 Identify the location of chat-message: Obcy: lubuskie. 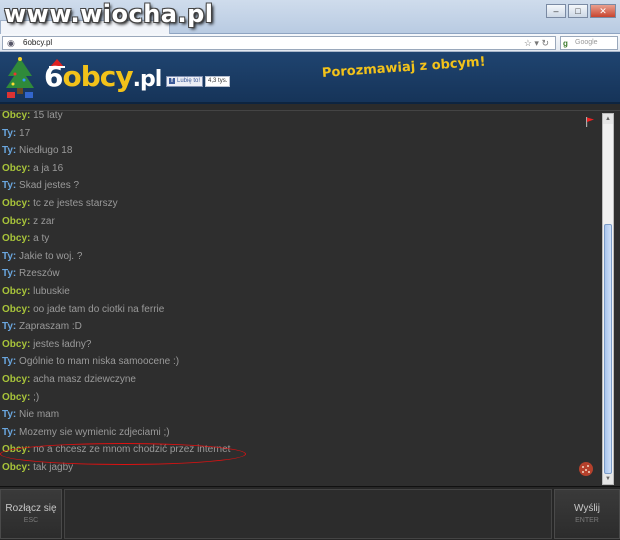
(36, 292).